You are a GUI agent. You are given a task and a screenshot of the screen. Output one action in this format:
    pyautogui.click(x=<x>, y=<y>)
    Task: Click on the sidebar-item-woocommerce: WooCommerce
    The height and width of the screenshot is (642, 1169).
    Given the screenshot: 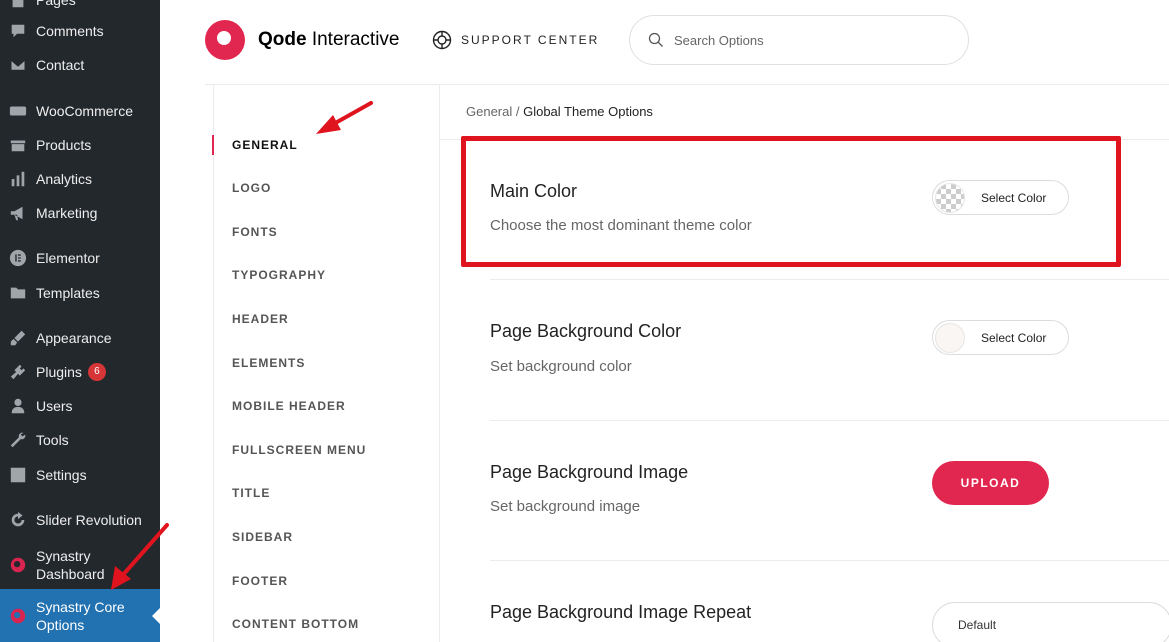 What is the action you would take?
    pyautogui.click(x=80, y=111)
    